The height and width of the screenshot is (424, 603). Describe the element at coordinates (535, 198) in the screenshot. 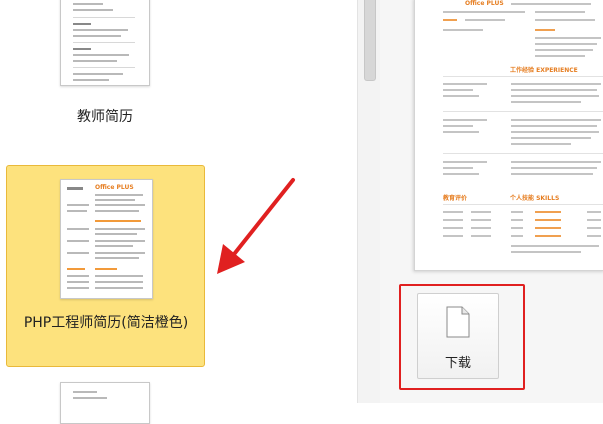

I see `preview-section-skills: 个人技能 SKILLS` at that location.